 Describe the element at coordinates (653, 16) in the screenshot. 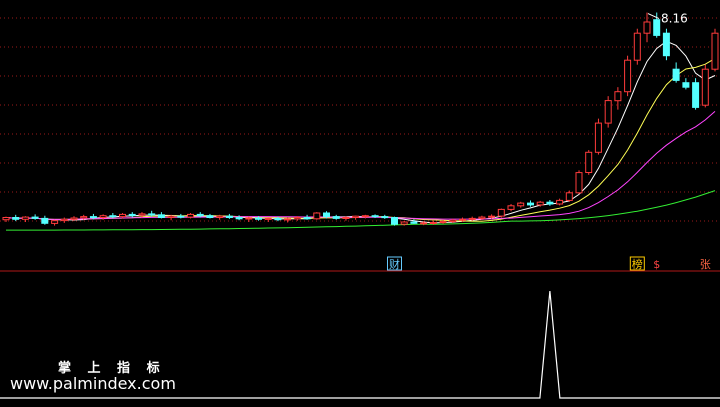

I see `peak-leader-line` at that location.